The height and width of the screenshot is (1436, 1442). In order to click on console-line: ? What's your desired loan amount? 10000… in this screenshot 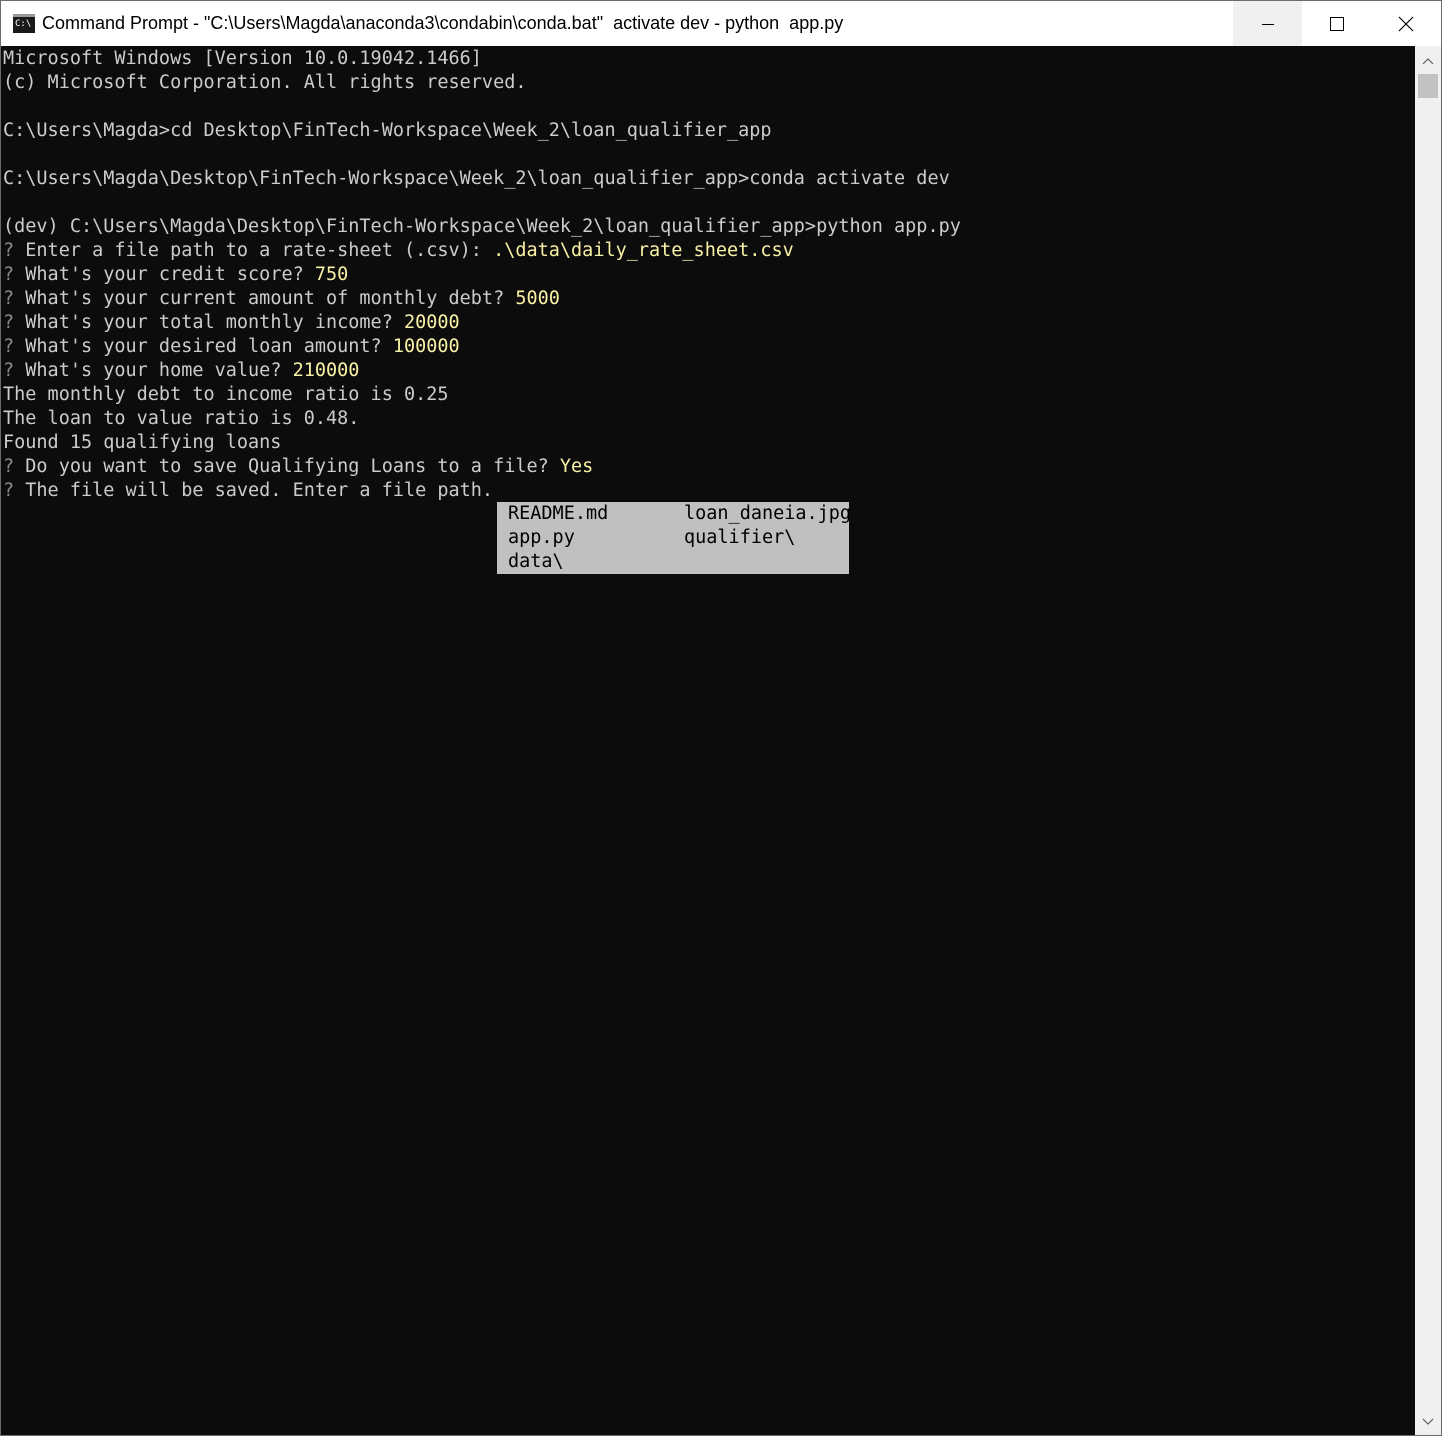, I will do `click(231, 347)`.